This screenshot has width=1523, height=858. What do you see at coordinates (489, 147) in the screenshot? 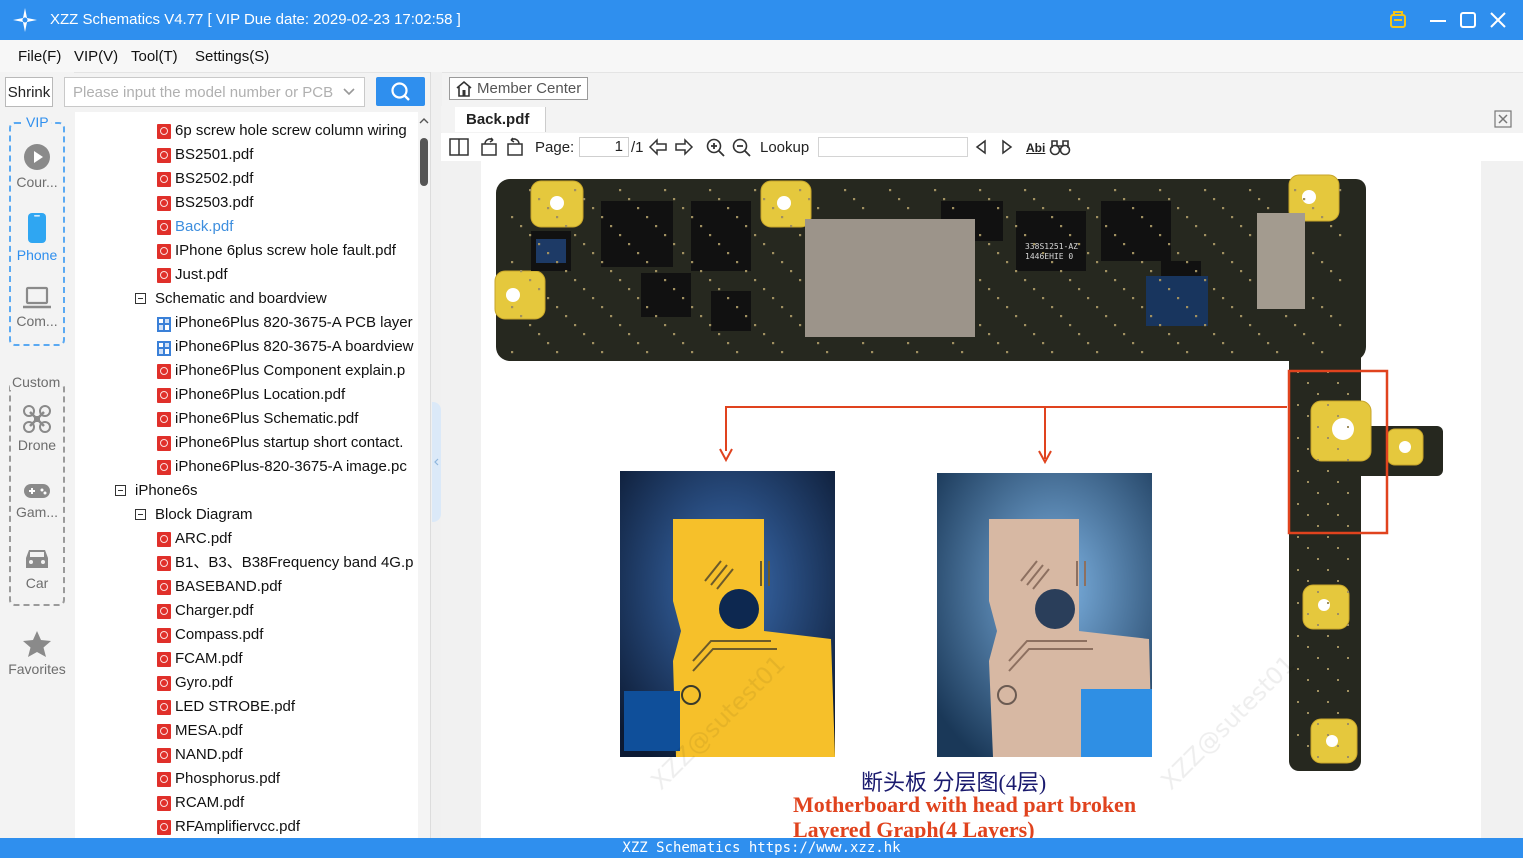
I see `rotate-left-icon` at bounding box center [489, 147].